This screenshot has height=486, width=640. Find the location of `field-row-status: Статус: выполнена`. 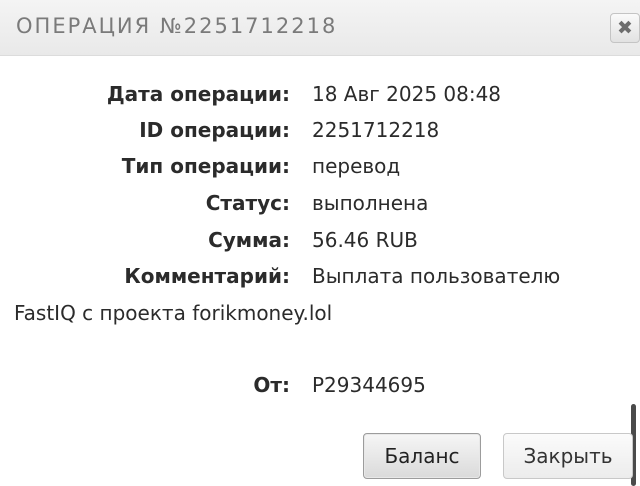

field-row-status: Статус: выполнена is located at coordinates (320, 205).